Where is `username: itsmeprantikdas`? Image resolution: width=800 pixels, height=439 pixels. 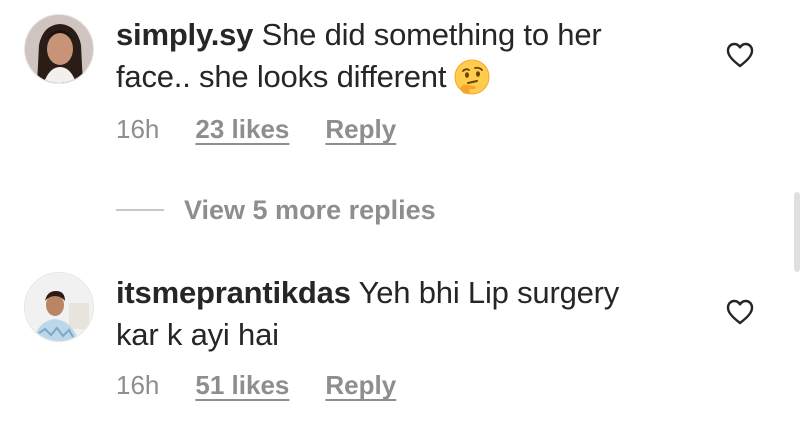 username: itsmeprantikdas is located at coordinates (233, 292).